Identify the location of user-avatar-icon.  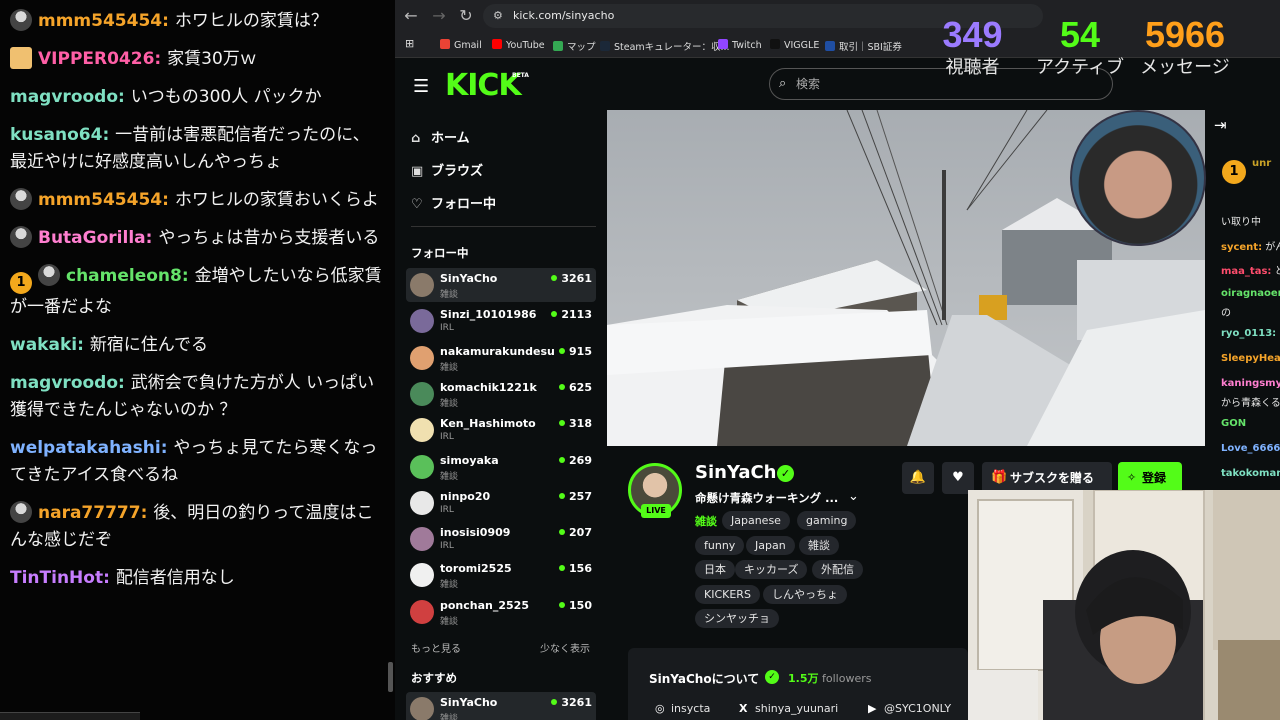
(49, 275).